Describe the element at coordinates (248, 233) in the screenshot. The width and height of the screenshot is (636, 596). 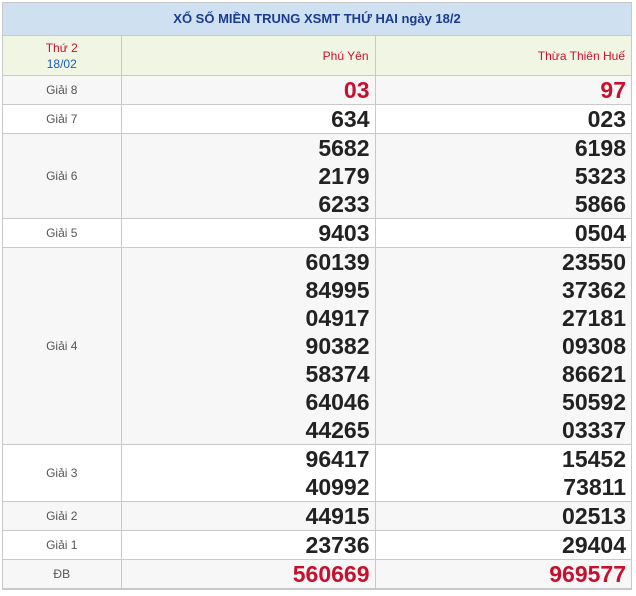
I see `phu-yen-numbers: 9403` at that location.